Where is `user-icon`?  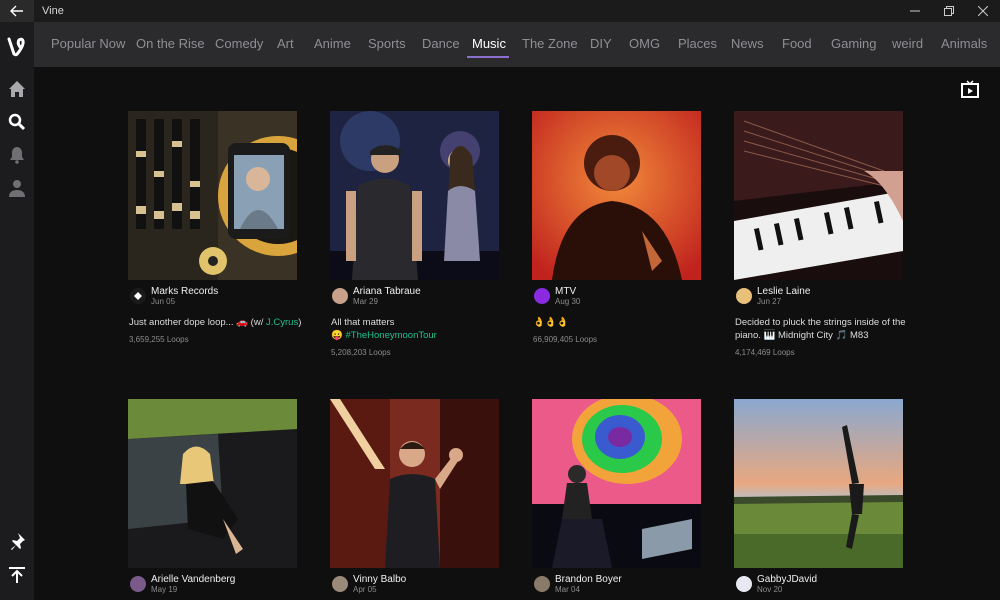 user-icon is located at coordinates (17, 188).